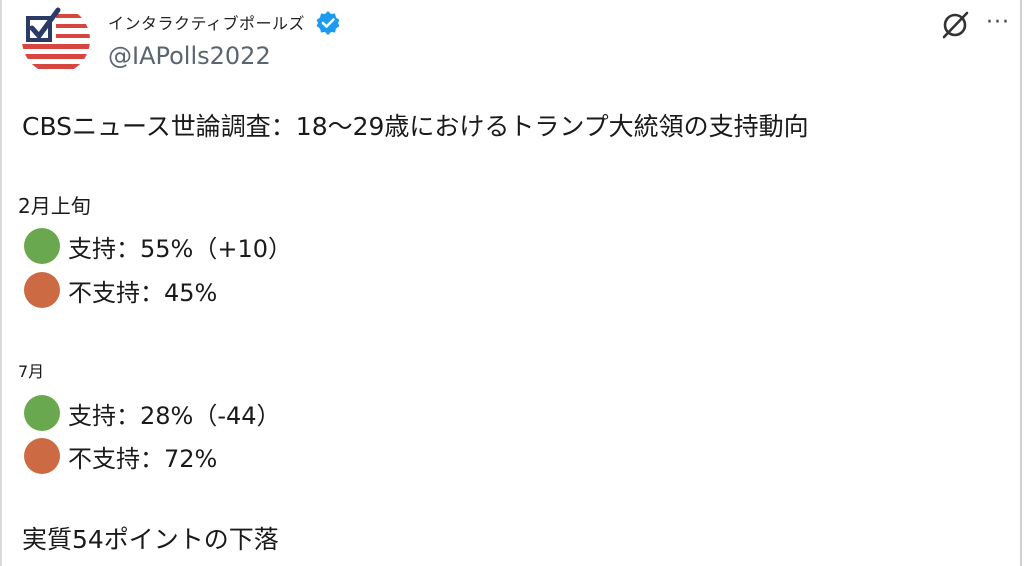 The width and height of the screenshot is (1024, 566). What do you see at coordinates (189, 56) in the screenshot?
I see `handle: @IAPolls2022` at bounding box center [189, 56].